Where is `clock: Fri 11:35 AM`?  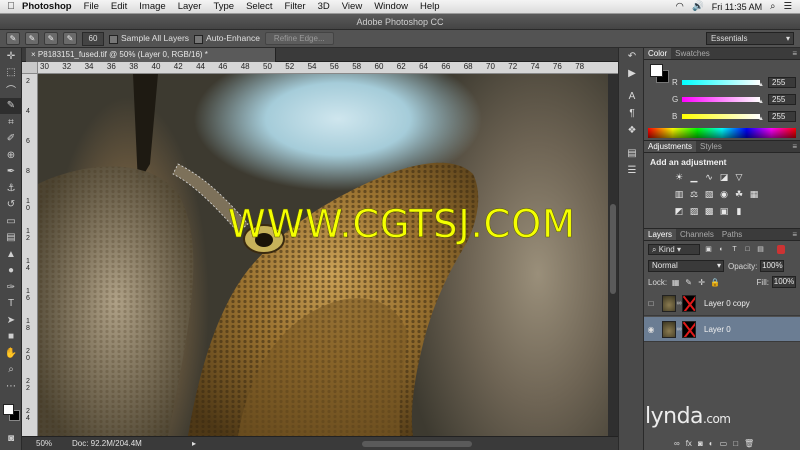
clock: Fri 11:35 AM is located at coordinates (737, 7).